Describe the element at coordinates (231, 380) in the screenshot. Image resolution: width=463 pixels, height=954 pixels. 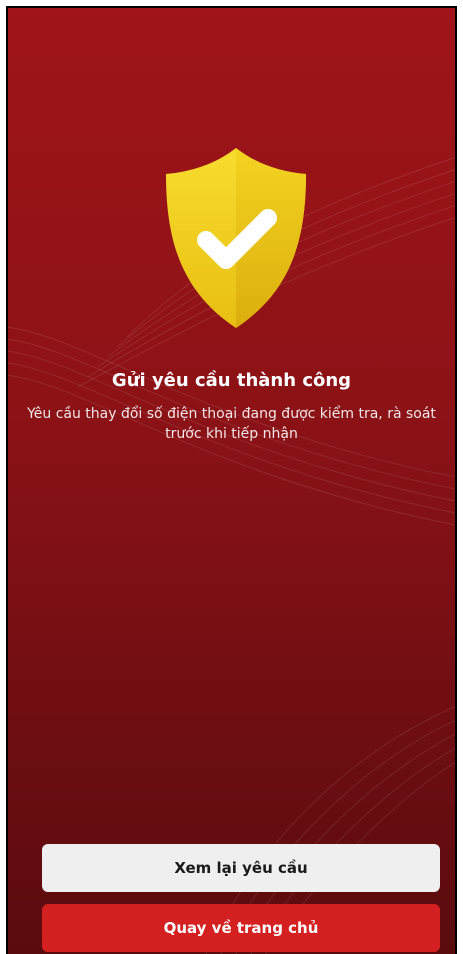
I see `success-title: Gửi yêu cầu thành công` at that location.